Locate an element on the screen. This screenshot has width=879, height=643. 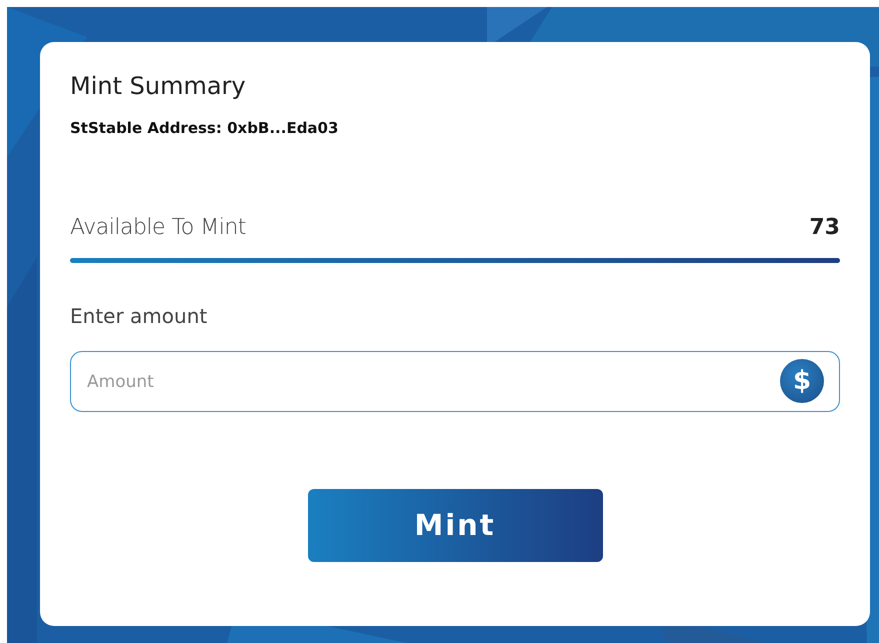
address-label: StStable Address: 0xbB...Eda03 is located at coordinates (205, 128).